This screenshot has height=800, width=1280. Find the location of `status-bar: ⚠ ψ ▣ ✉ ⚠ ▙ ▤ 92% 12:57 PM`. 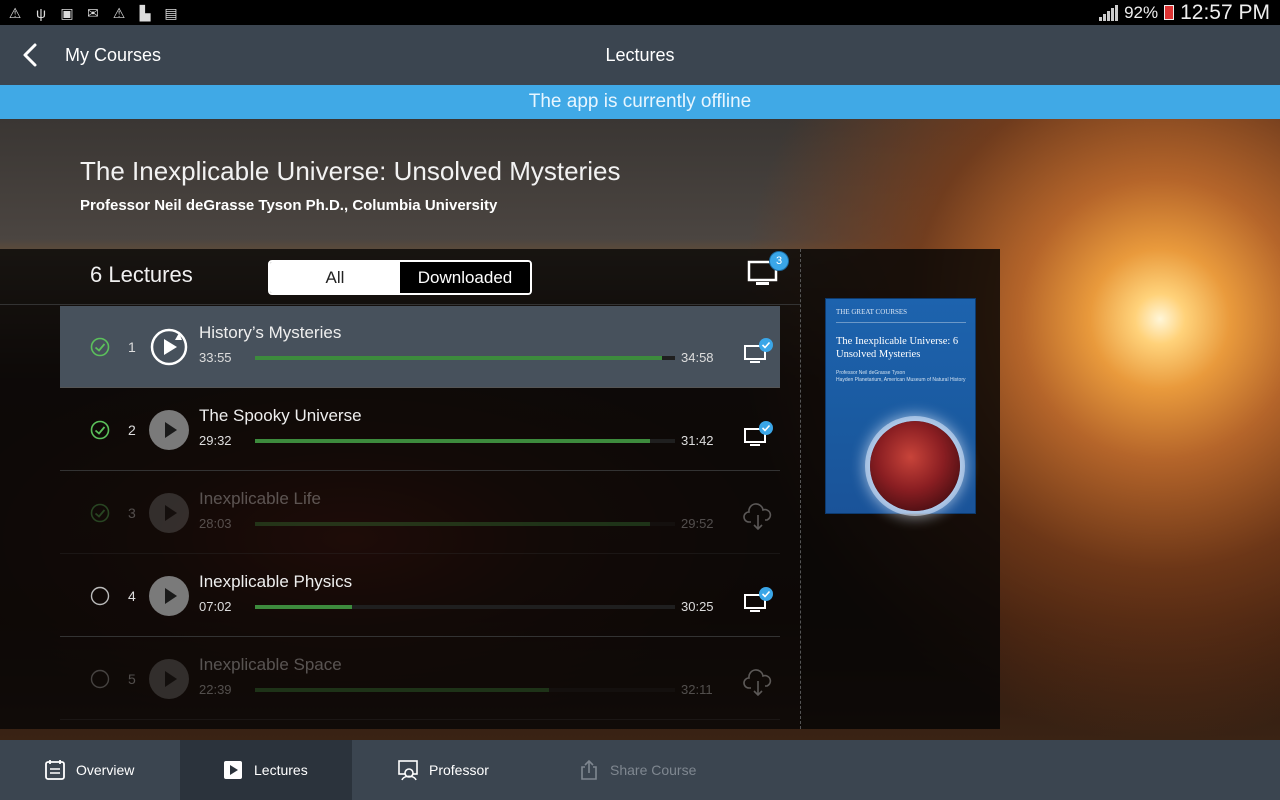

status-bar: ⚠ ψ ▣ ✉ ⚠ ▙ ▤ 92% 12:57 PM is located at coordinates (640, 12).